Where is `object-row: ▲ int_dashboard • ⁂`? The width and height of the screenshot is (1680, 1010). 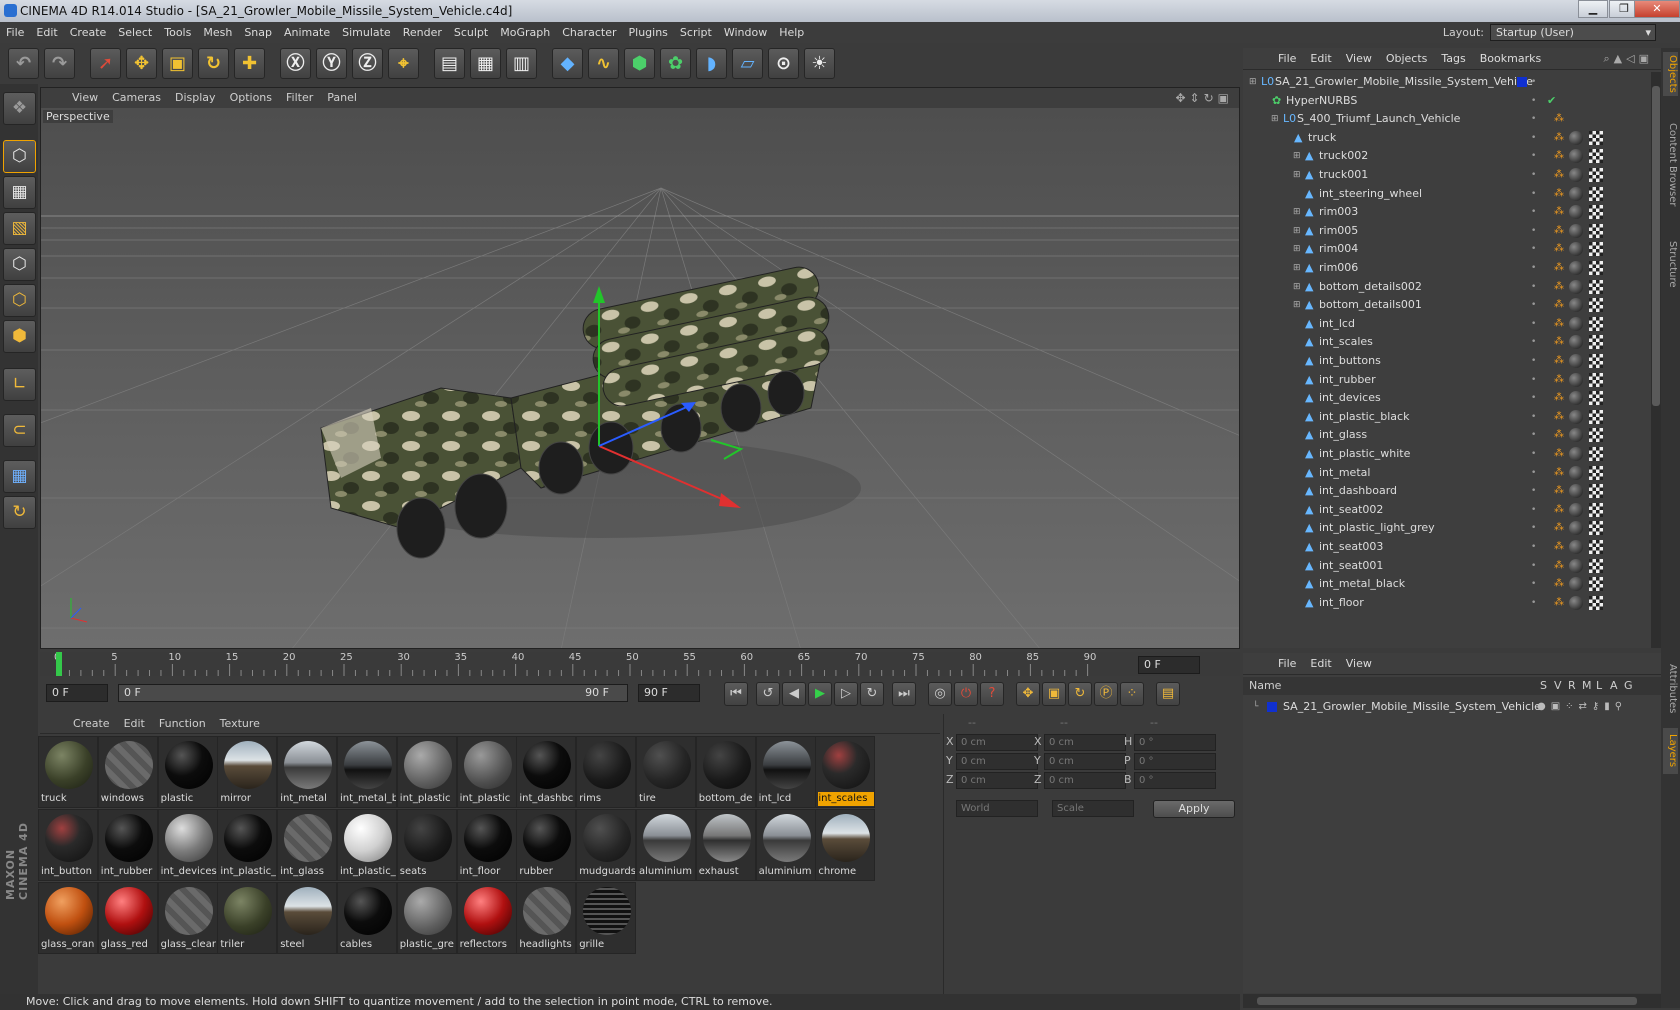
object-row: ▲ int_dashboard • ⁂ is located at coordinates (1446, 491).